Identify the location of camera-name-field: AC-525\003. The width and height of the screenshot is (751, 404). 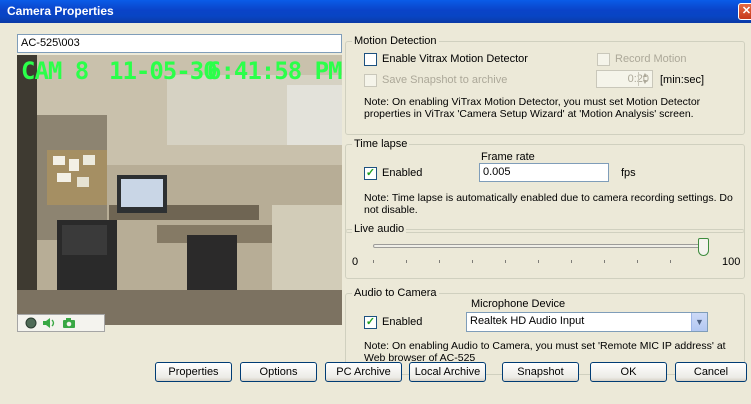
(179, 43).